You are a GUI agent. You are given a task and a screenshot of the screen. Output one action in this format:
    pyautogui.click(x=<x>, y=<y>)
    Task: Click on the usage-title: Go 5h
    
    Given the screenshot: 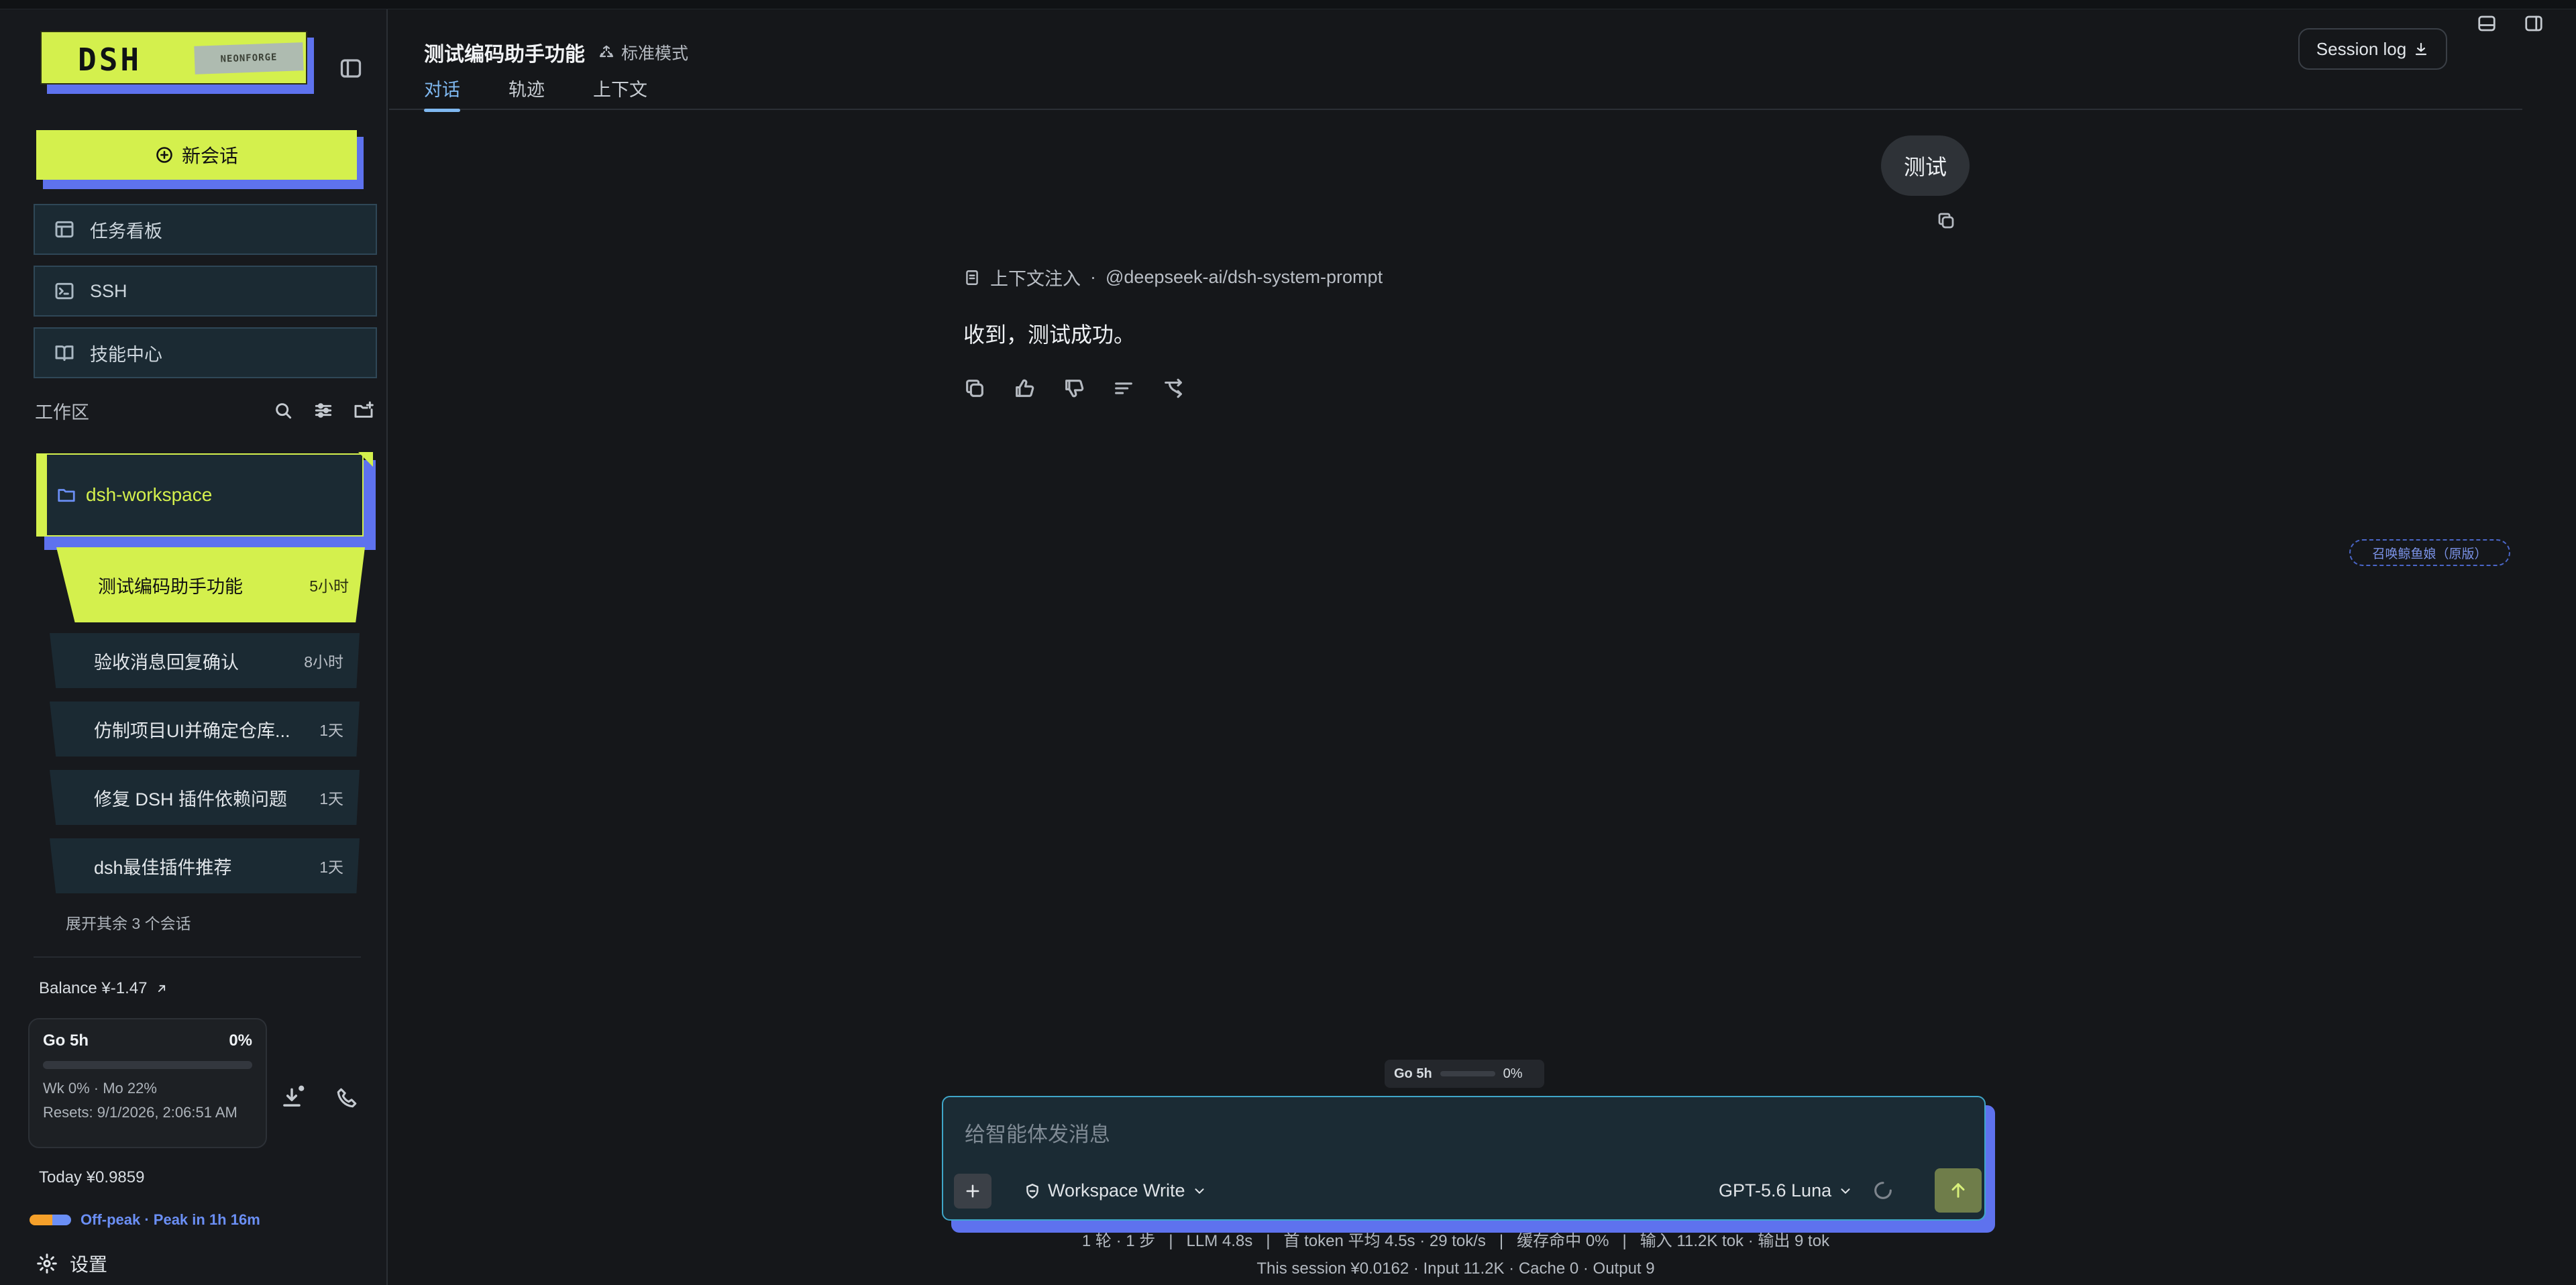 What is the action you would take?
    pyautogui.click(x=66, y=1040)
    